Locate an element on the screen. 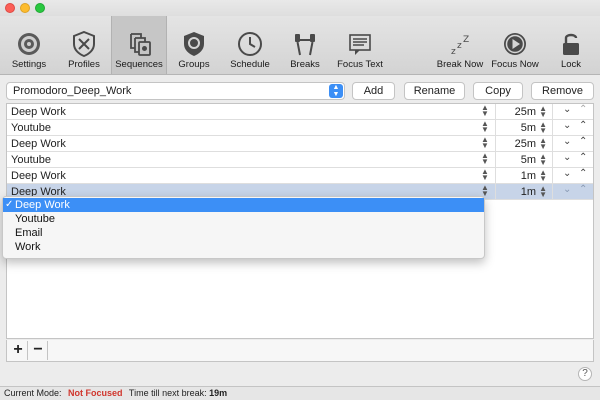 The image size is (600, 400). dropdown-option-email: Email is located at coordinates (243, 233).